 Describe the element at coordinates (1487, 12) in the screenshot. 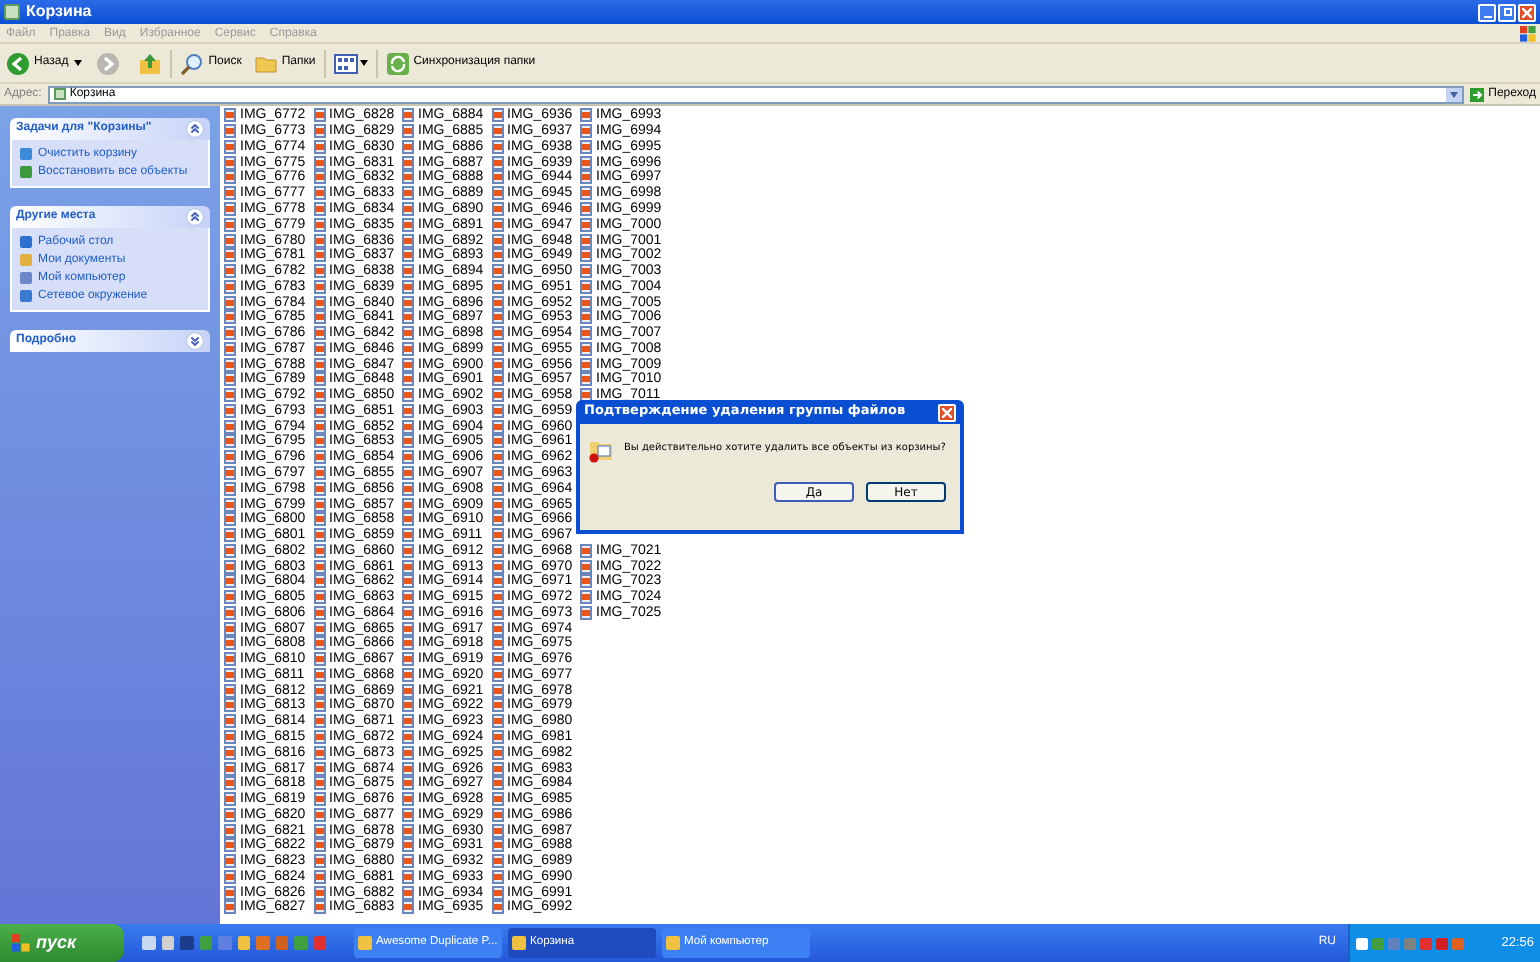

I see `minimize-button` at that location.